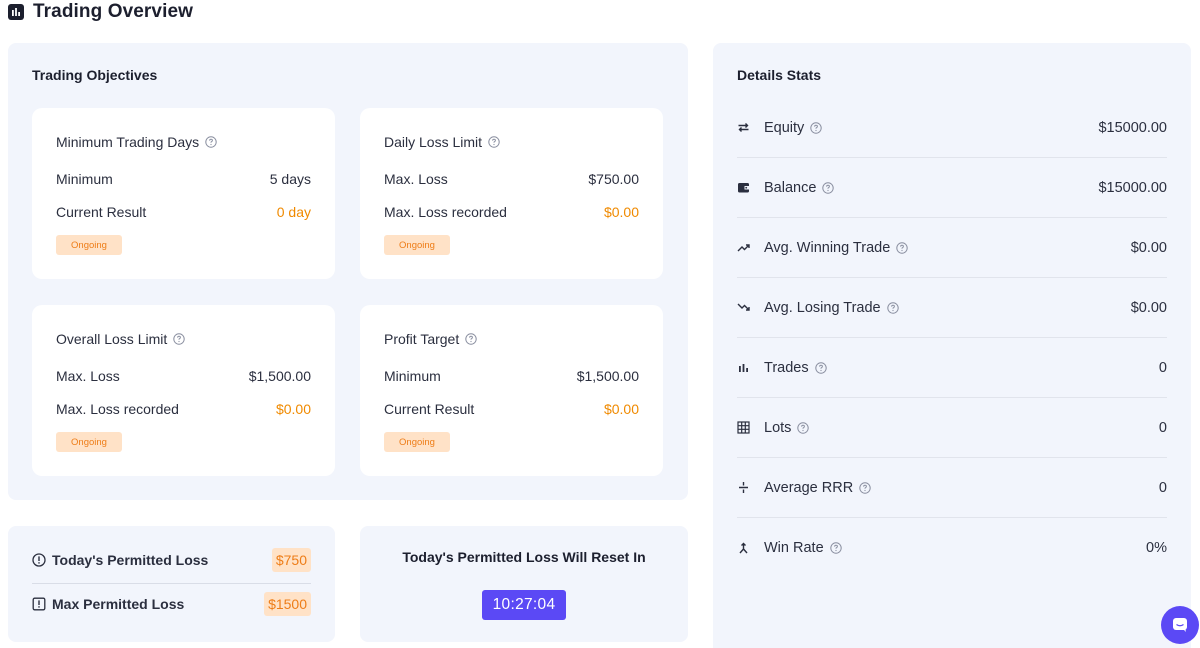 The height and width of the screenshot is (648, 1200). Describe the element at coordinates (743, 307) in the screenshot. I see `trending-down-icon` at that location.